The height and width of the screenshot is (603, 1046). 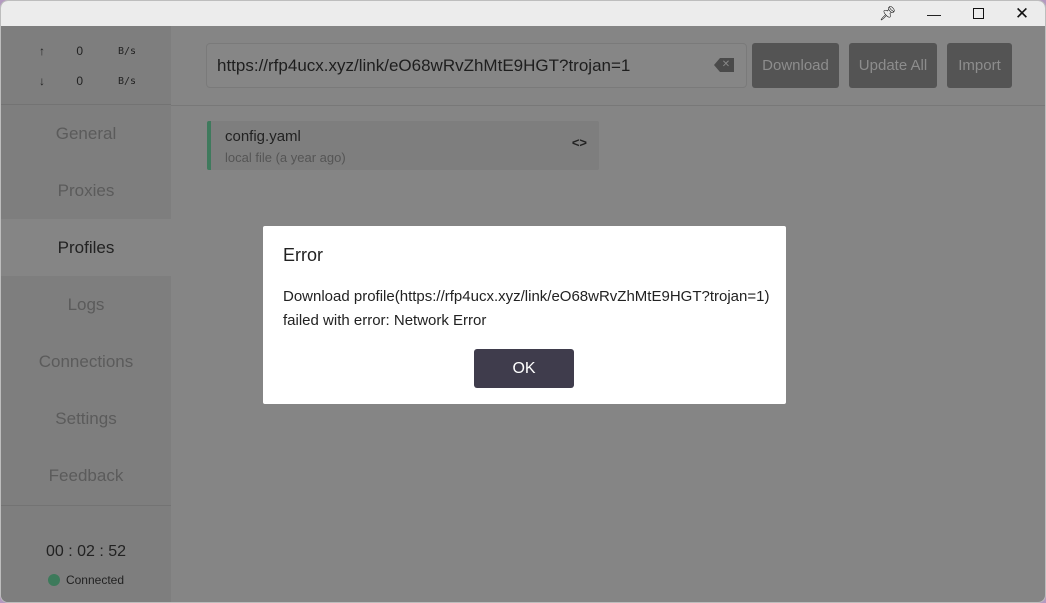 I want to click on sidebar-item-general: General, so click(x=86, y=133).